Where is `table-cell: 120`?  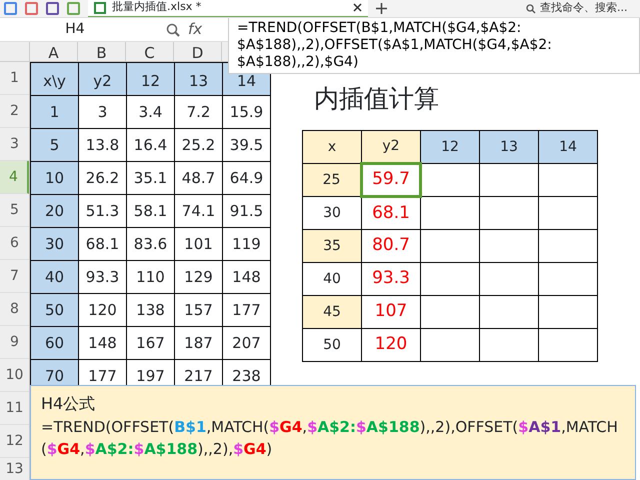
table-cell: 120 is located at coordinates (102, 310).